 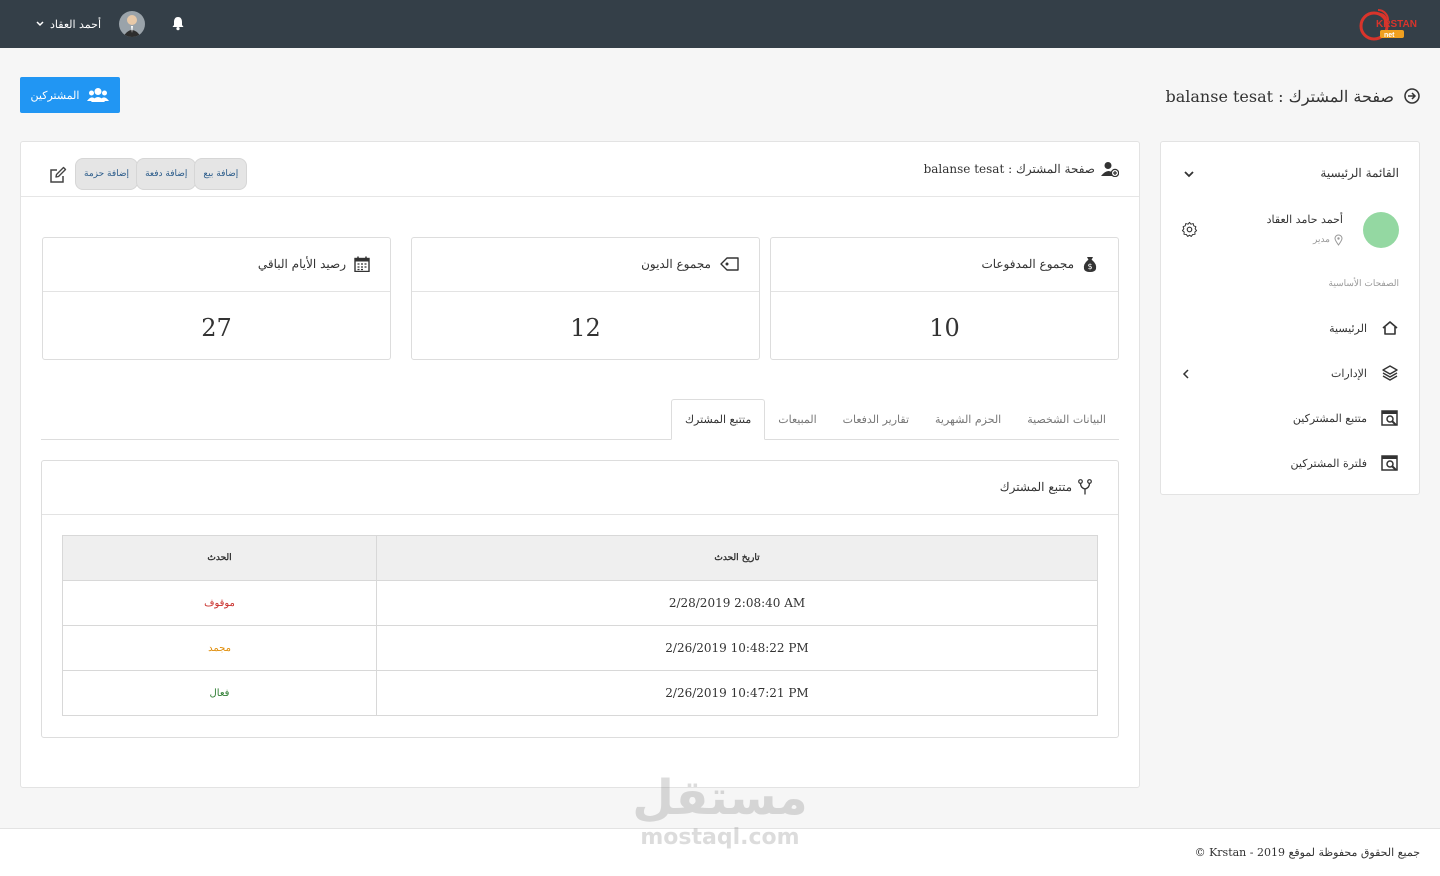 I want to click on home-icon, so click(x=1390, y=328).